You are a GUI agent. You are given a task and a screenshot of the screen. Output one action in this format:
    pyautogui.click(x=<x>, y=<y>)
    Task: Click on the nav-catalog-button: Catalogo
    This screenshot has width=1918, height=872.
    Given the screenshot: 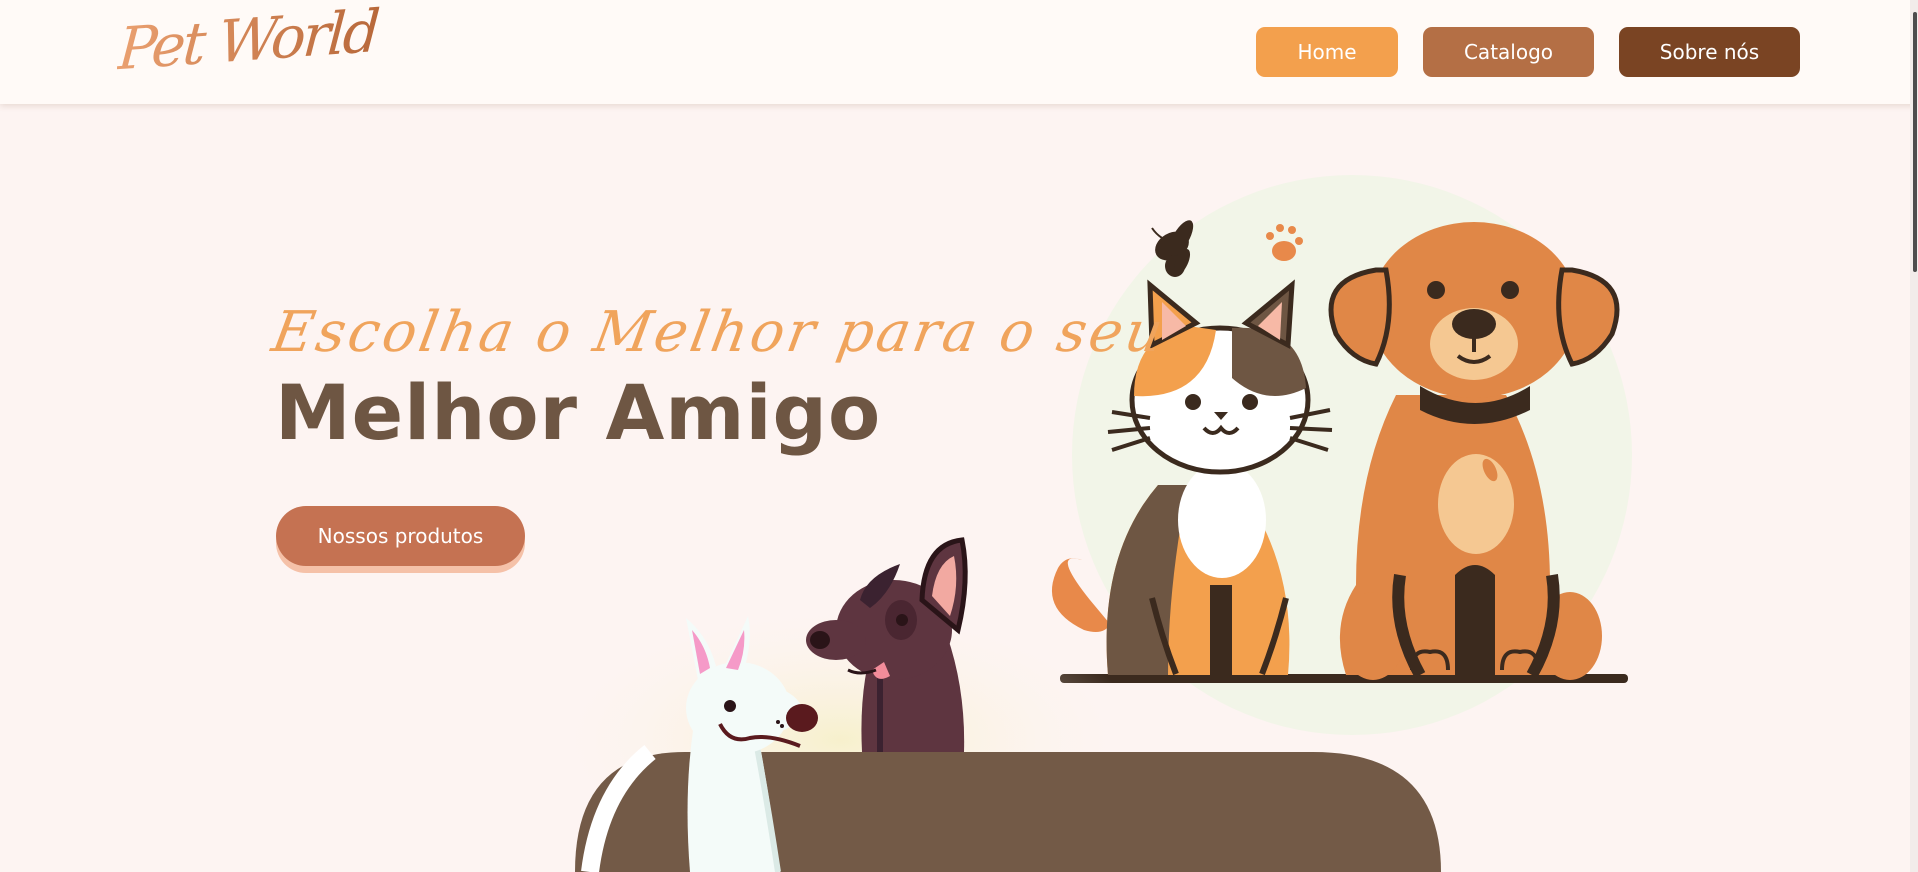 What is the action you would take?
    pyautogui.click(x=1508, y=52)
    